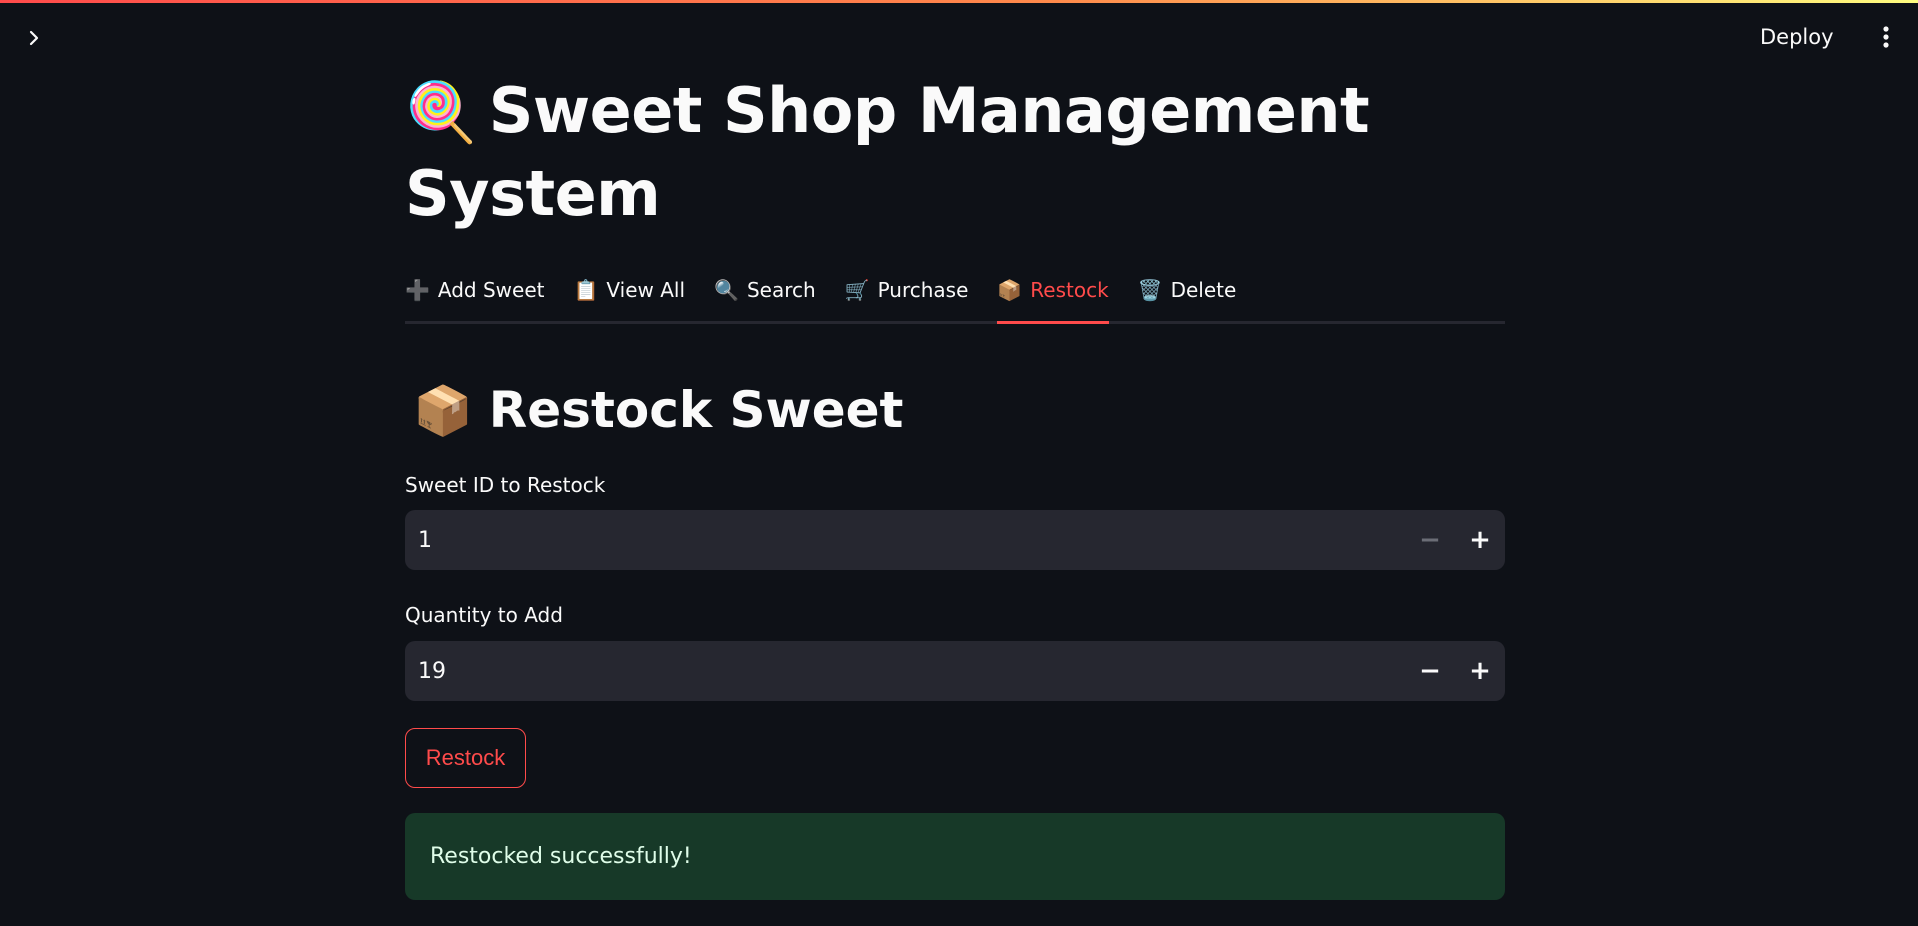 Image resolution: width=1918 pixels, height=926 pixels. What do you see at coordinates (905, 540) in the screenshot?
I see `sweet-id-value: 1` at bounding box center [905, 540].